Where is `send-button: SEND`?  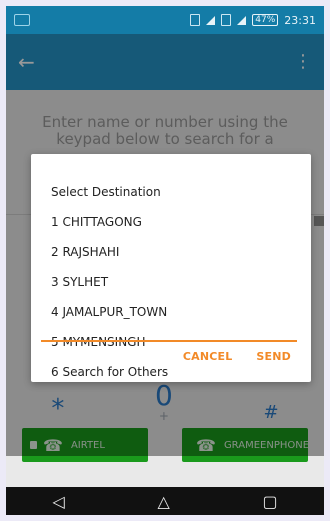 send-button: SEND is located at coordinates (273, 356).